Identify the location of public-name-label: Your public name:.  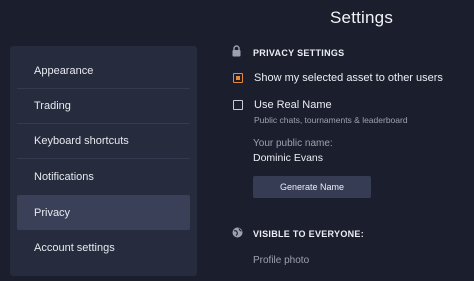
(293, 143).